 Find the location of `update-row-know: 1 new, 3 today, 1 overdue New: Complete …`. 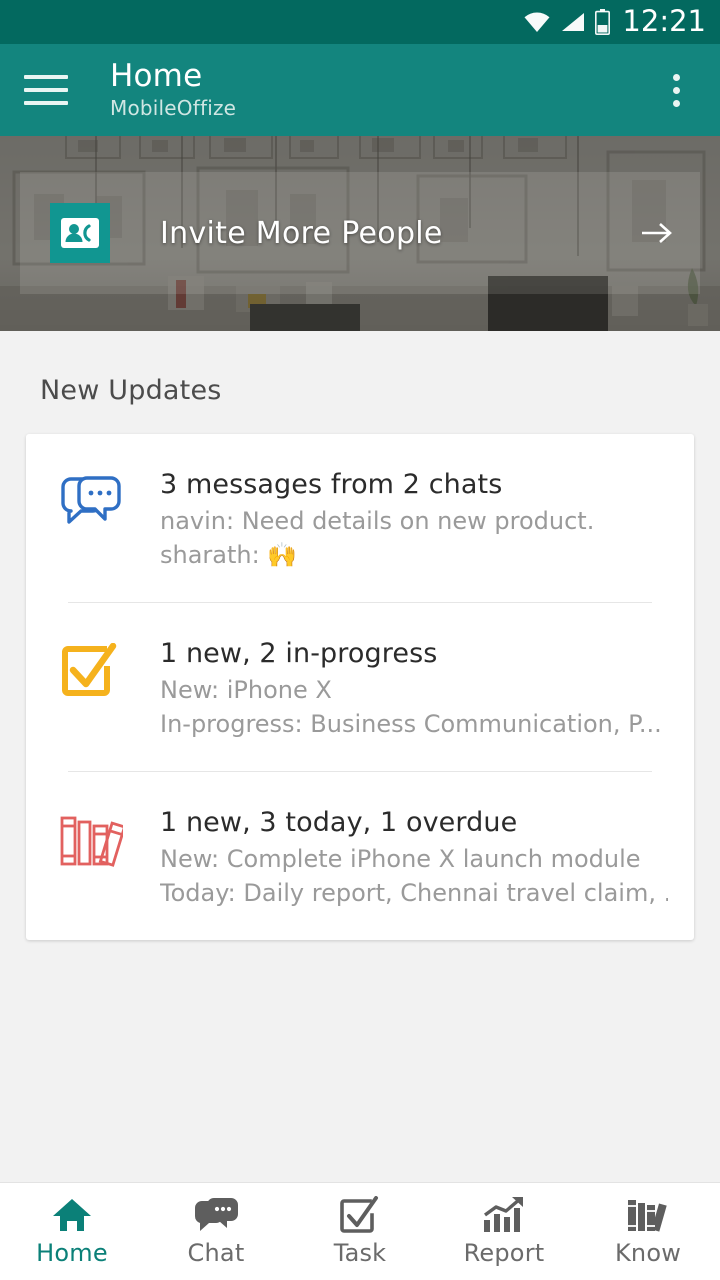

update-row-know: 1 new, 3 today, 1 overdue New: Complete … is located at coordinates (360, 856).